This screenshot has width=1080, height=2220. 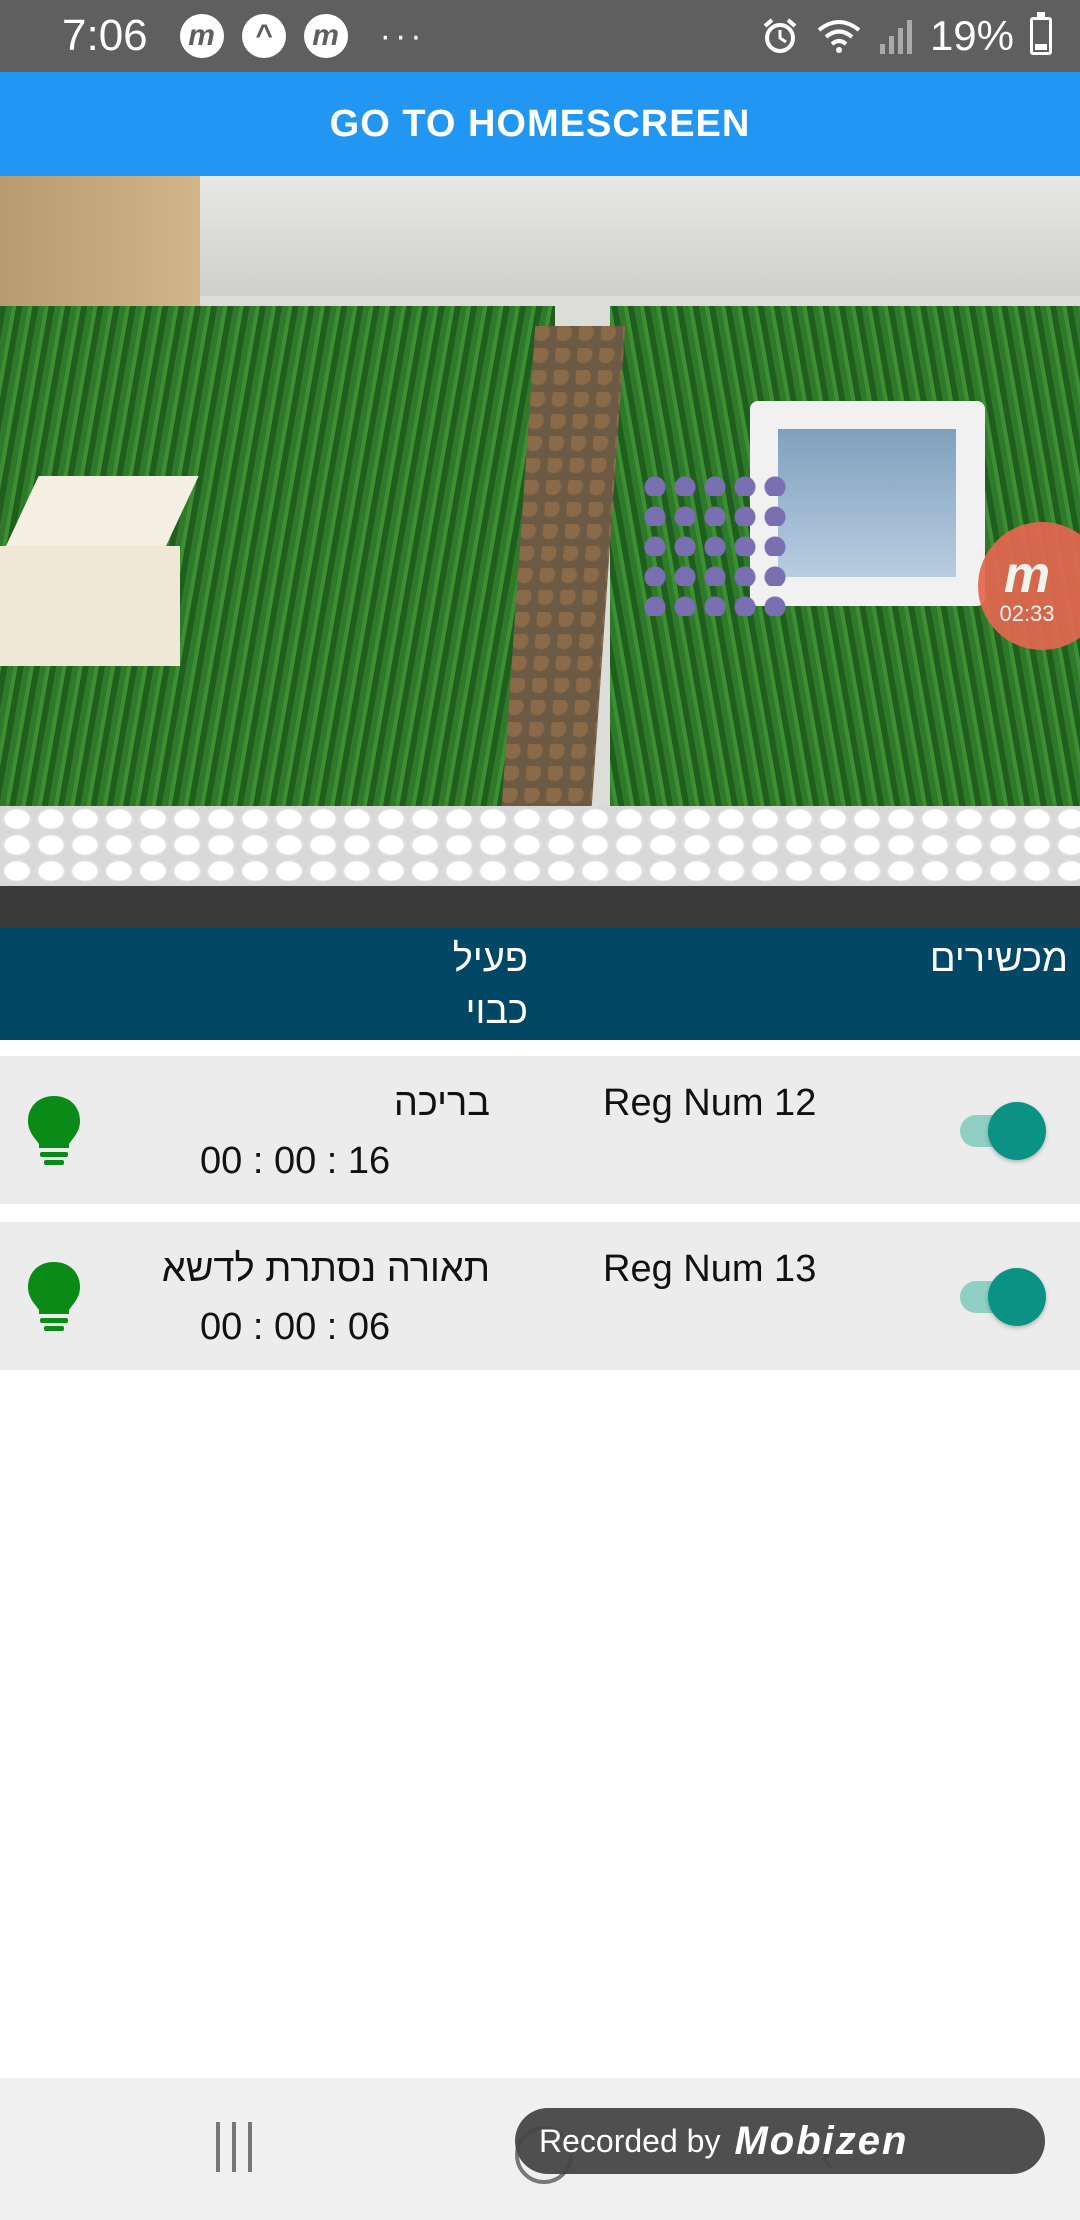 What do you see at coordinates (496, 1011) in the screenshot?
I see `column-off: כבוי` at bounding box center [496, 1011].